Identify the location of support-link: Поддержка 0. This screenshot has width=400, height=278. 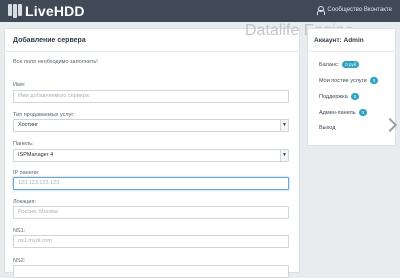
(339, 96).